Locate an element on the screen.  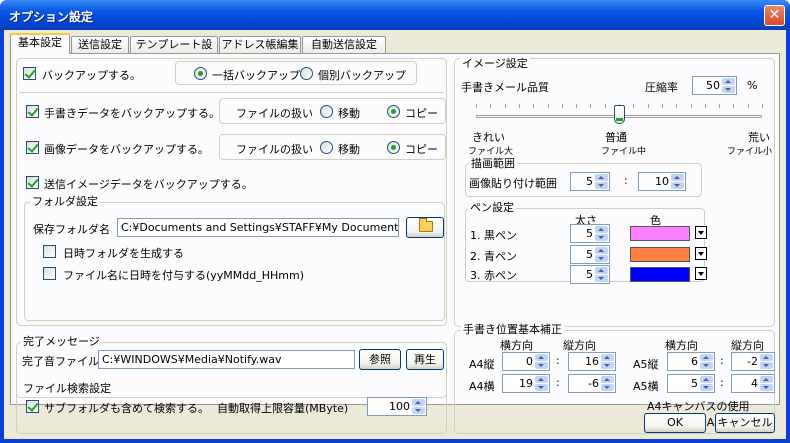
a5-portrait-v-stepper: -2 is located at coordinates (753, 361).